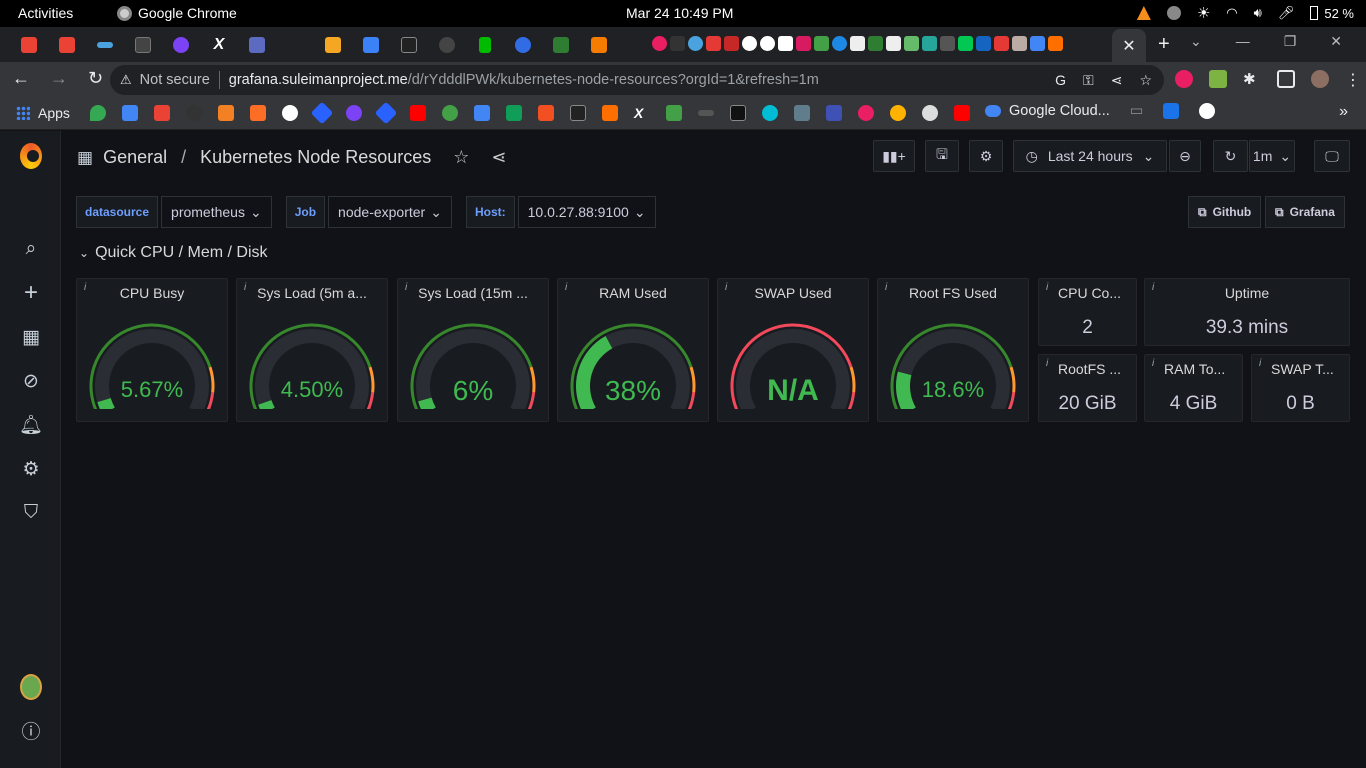 Image resolution: width=1366 pixels, height=768 pixels. I want to click on panel-title: SWAP Used, so click(793, 293).